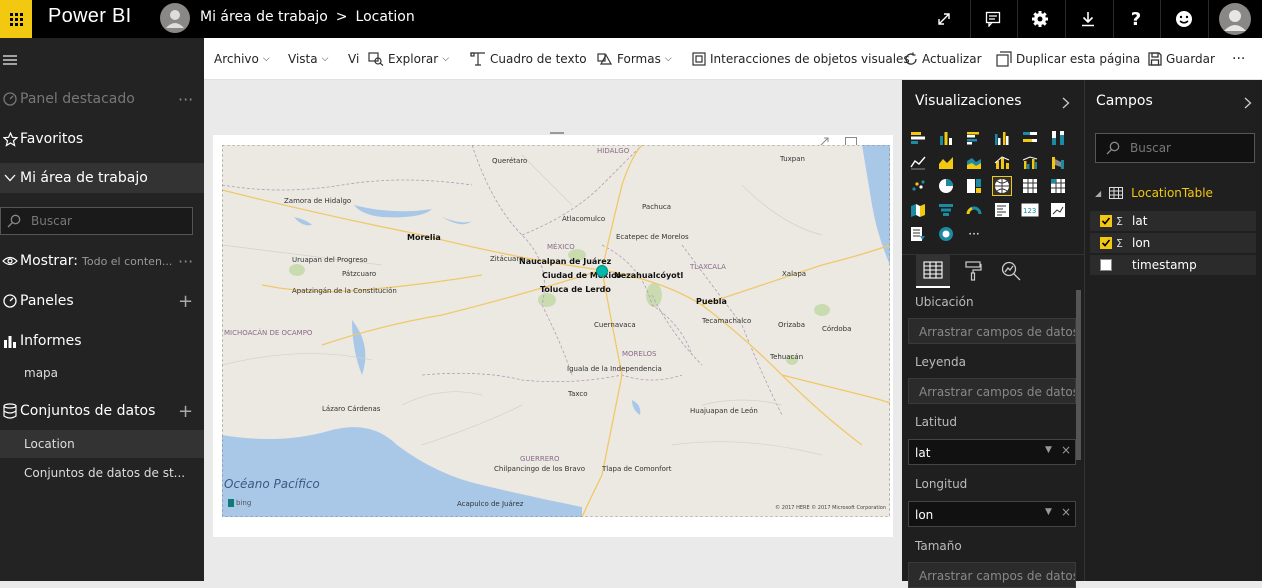 This screenshot has height=588, width=1262. I want to click on clustered-bar-icon, so click(974, 138).